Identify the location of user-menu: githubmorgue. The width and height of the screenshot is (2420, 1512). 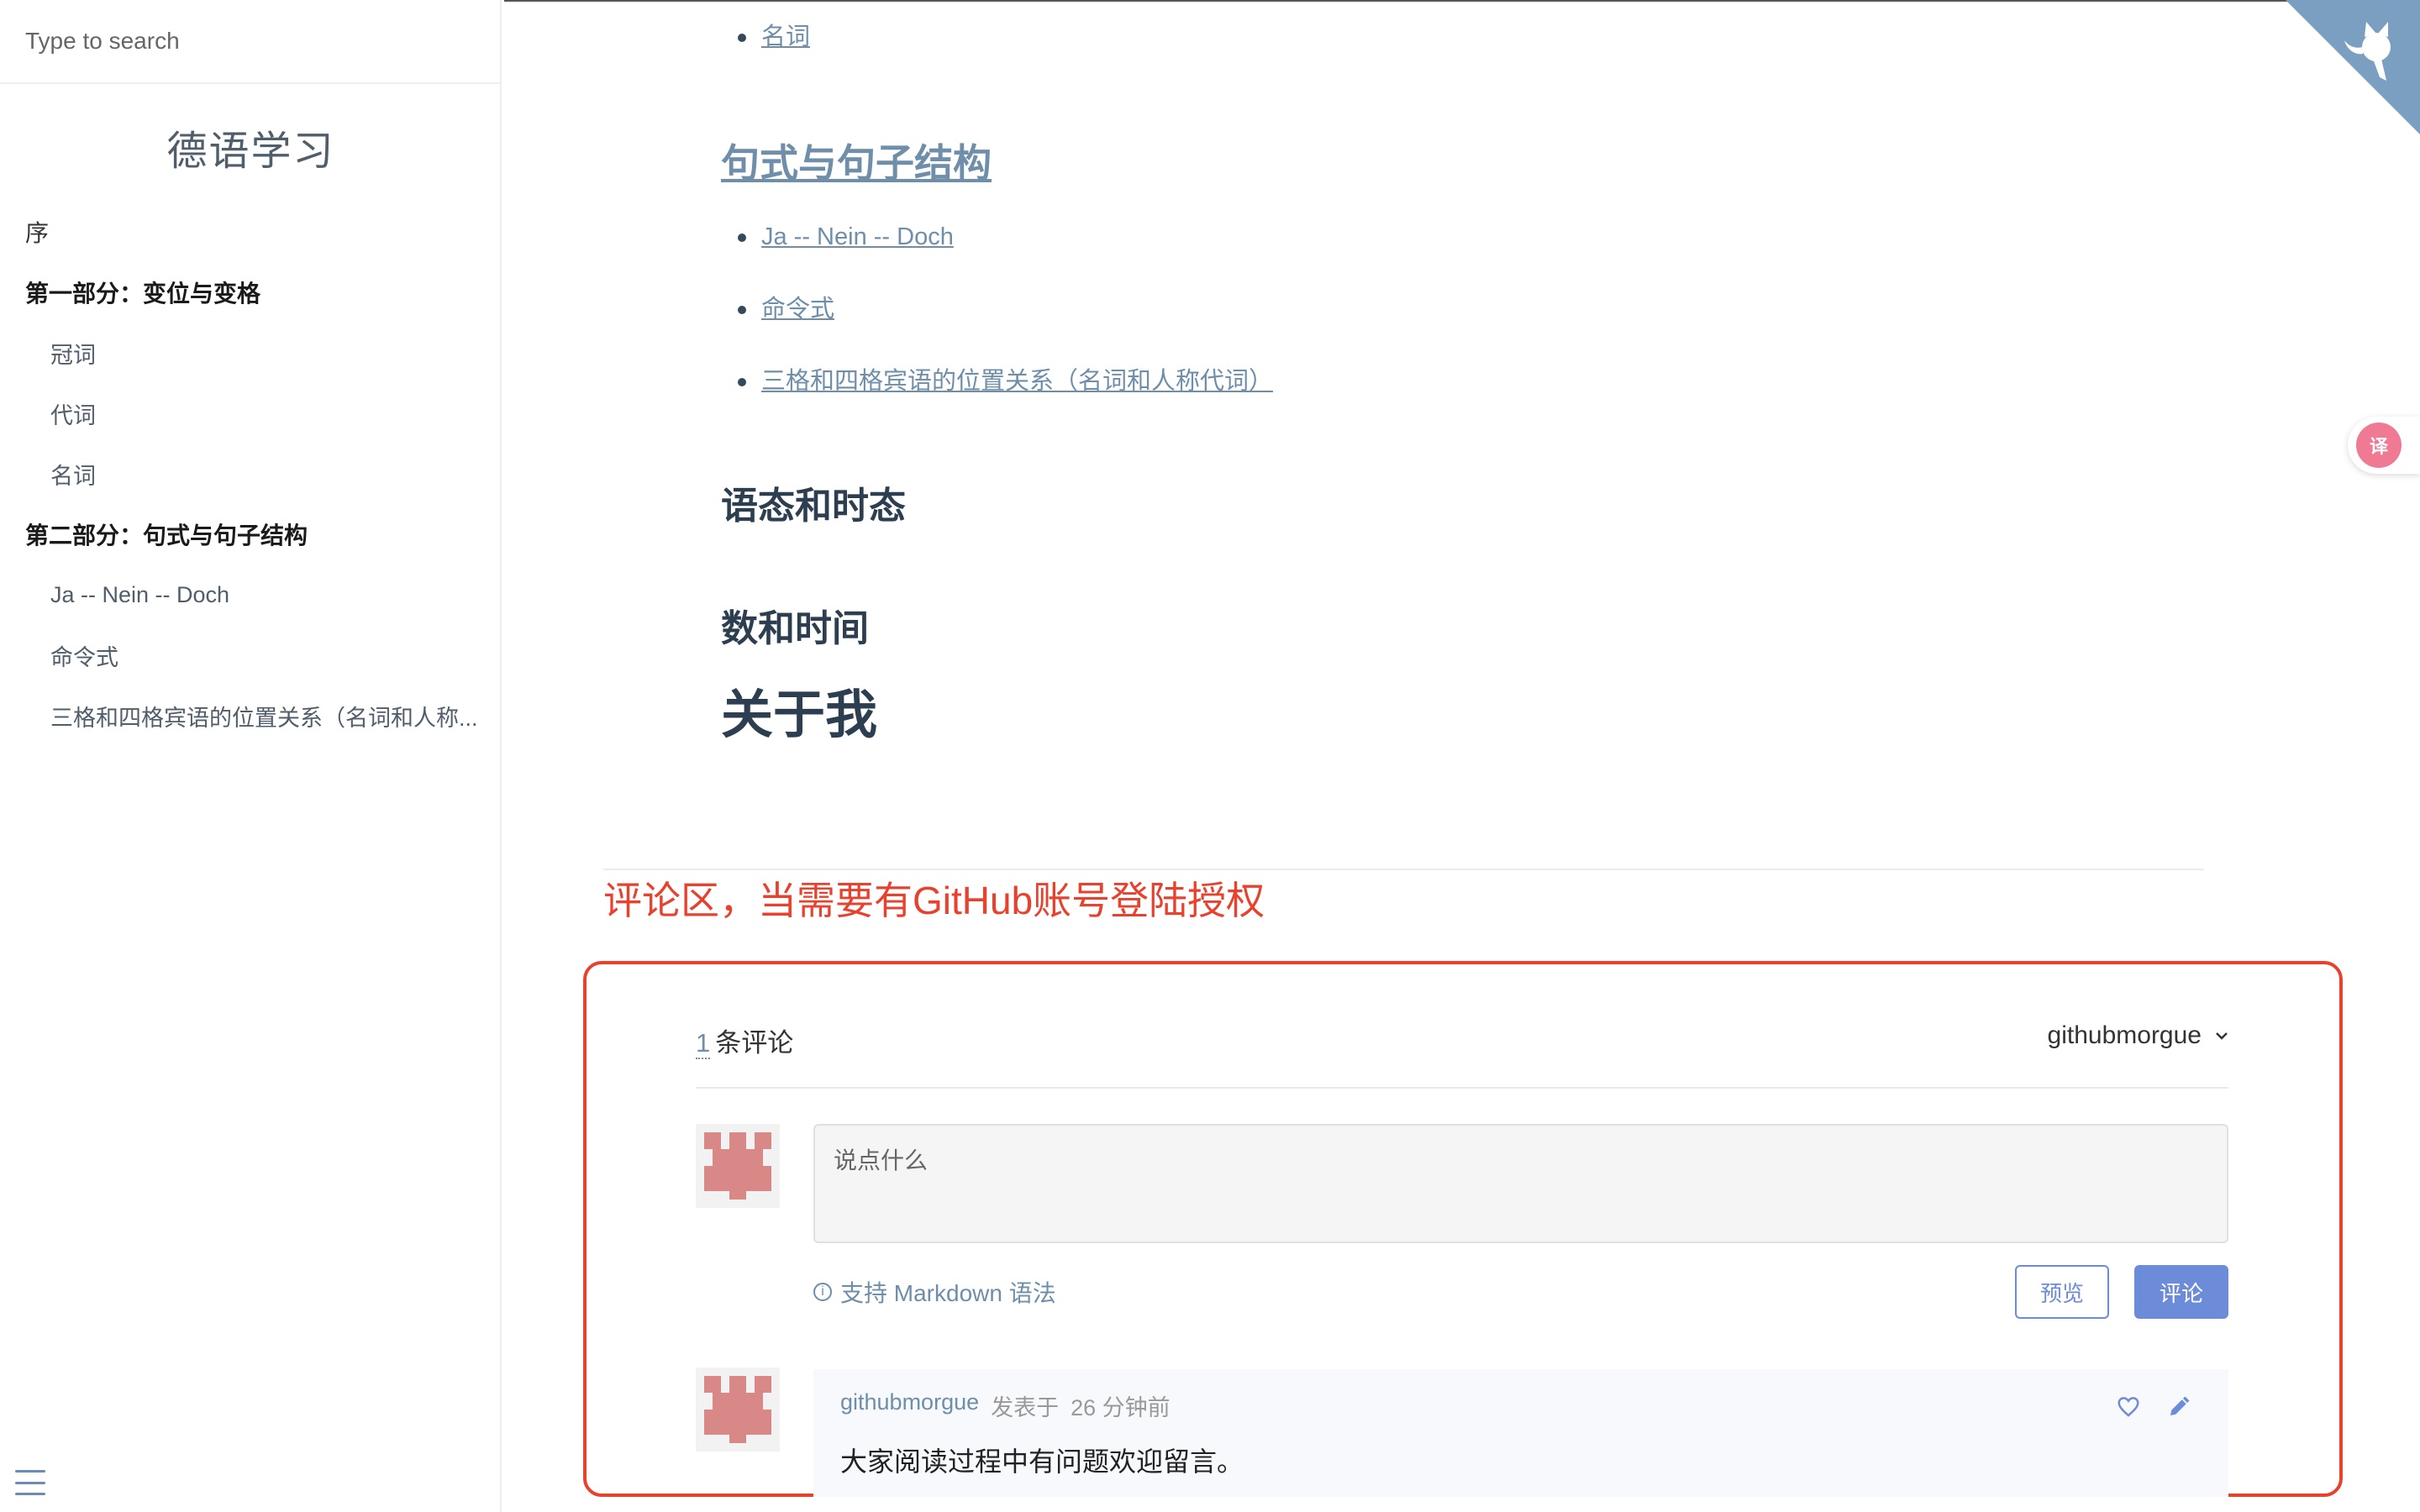
(2139, 1035).